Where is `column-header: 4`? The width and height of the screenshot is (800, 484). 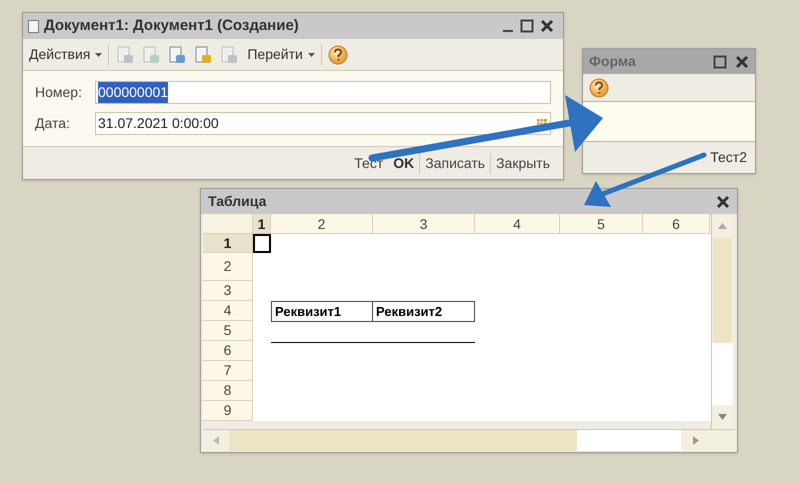 column-header: 4 is located at coordinates (517, 224).